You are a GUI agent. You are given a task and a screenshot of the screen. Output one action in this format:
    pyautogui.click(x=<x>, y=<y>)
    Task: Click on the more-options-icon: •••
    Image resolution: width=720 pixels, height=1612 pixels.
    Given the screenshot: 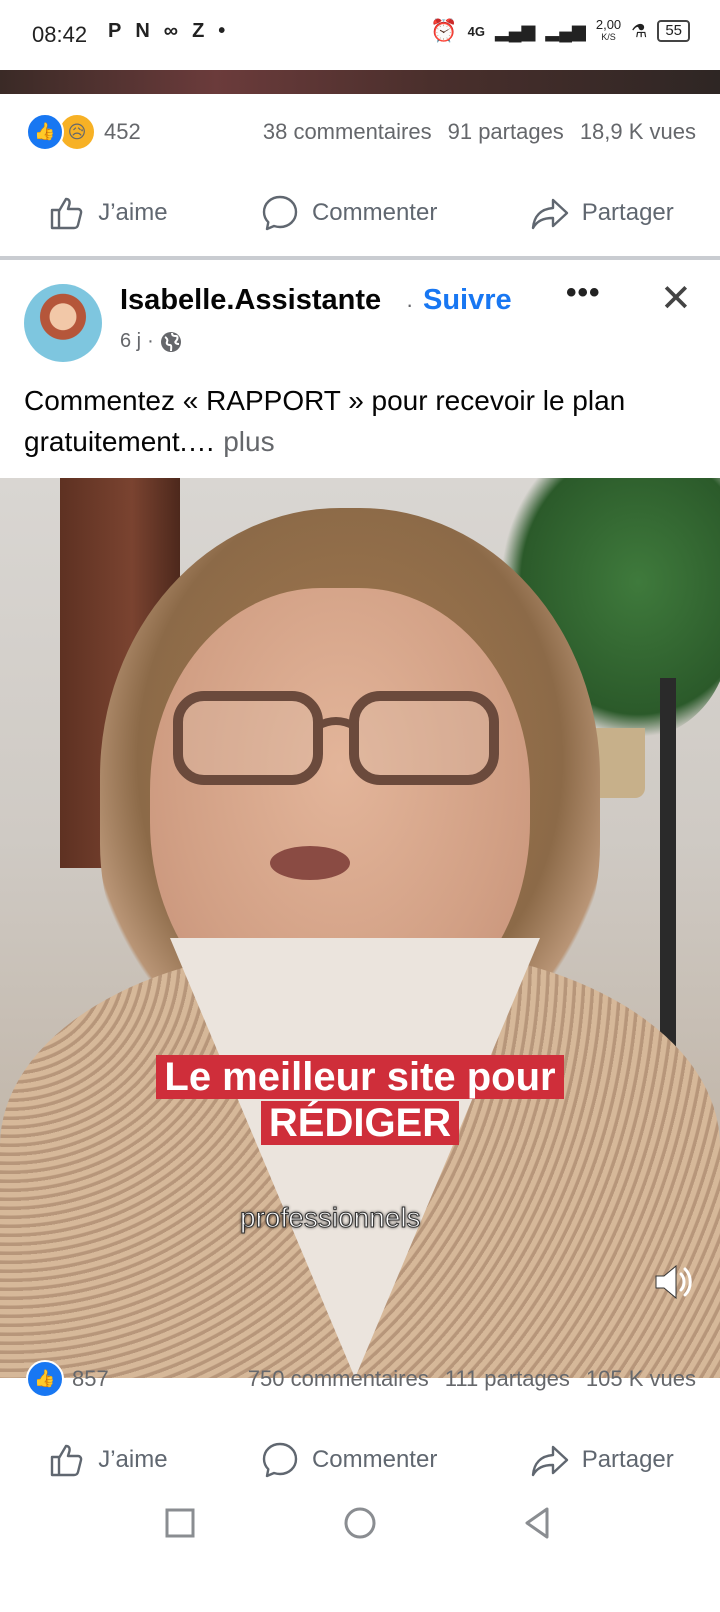 What is the action you would take?
    pyautogui.click(x=583, y=293)
    